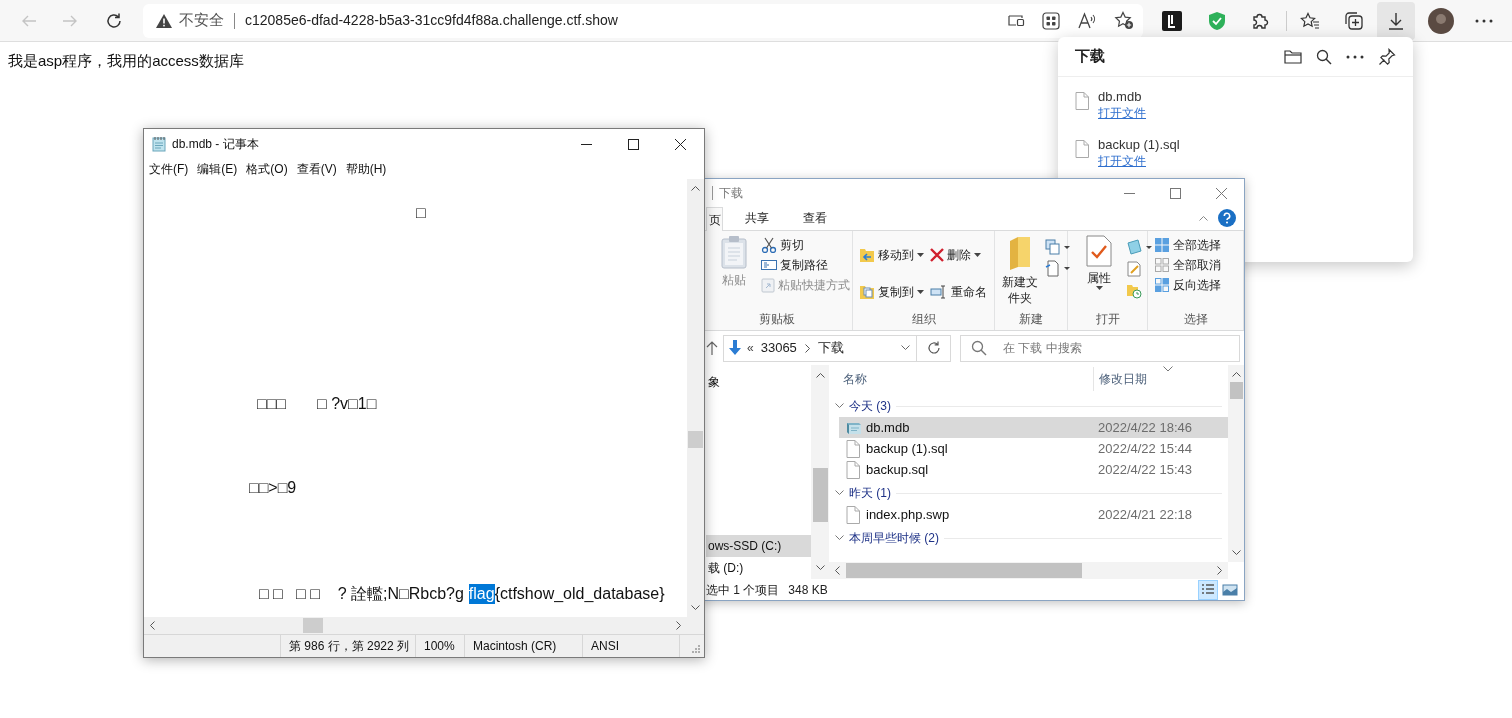 Image resolution: width=1512 pixels, height=718 pixels. What do you see at coordinates (891, 255) in the screenshot?
I see `ribbon-button: 移动到` at bounding box center [891, 255].